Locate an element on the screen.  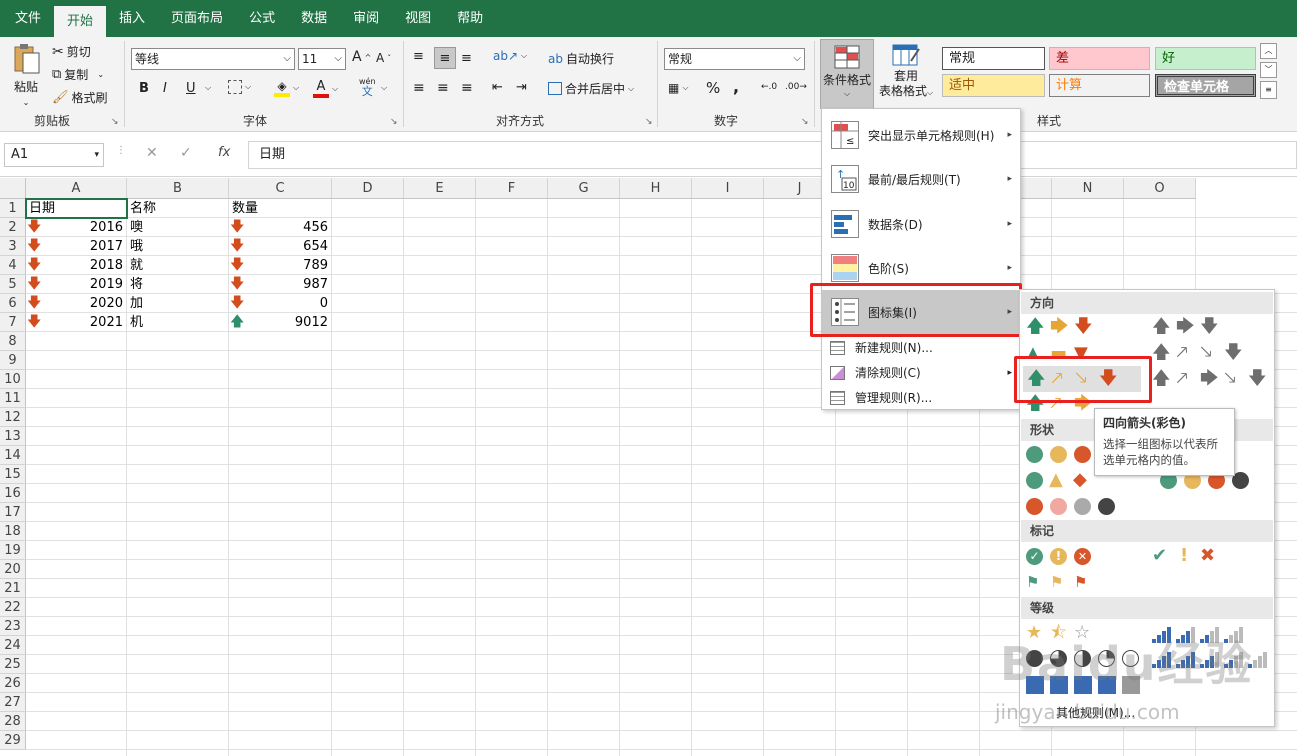
row-header: 20 is located at coordinates (13, 569).